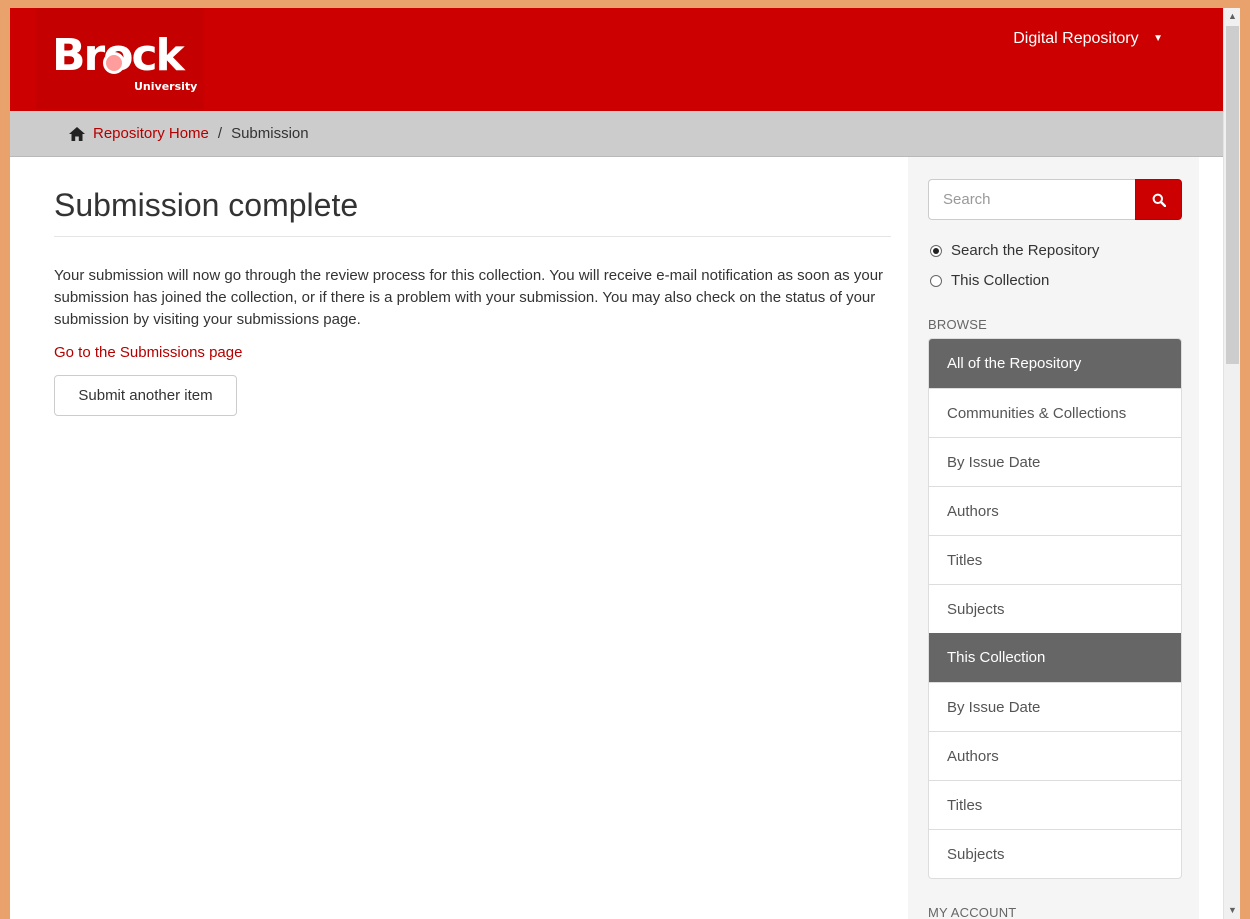  Describe the element at coordinates (1055, 559) in the screenshot. I see `browse-repository-titles: Titles` at that location.